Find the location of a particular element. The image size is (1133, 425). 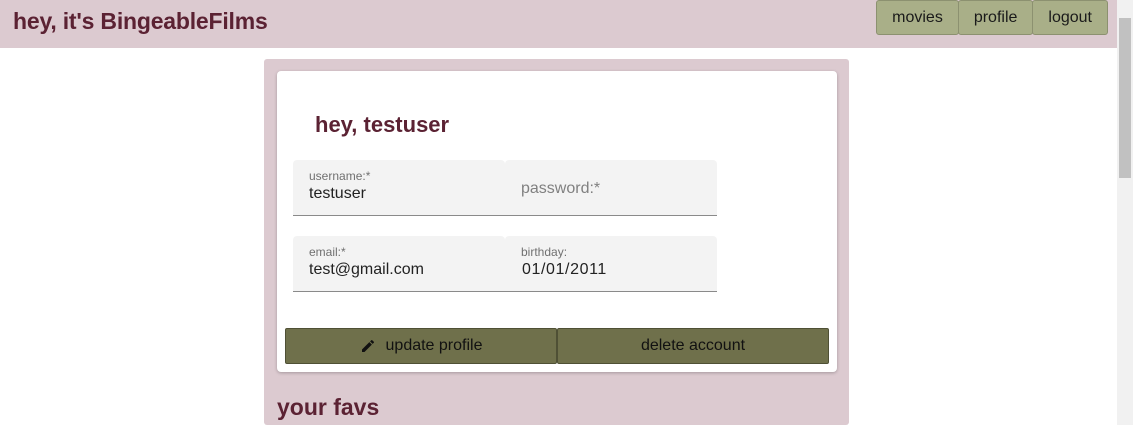

nav-bar: movies profile logout is located at coordinates (992, 17).